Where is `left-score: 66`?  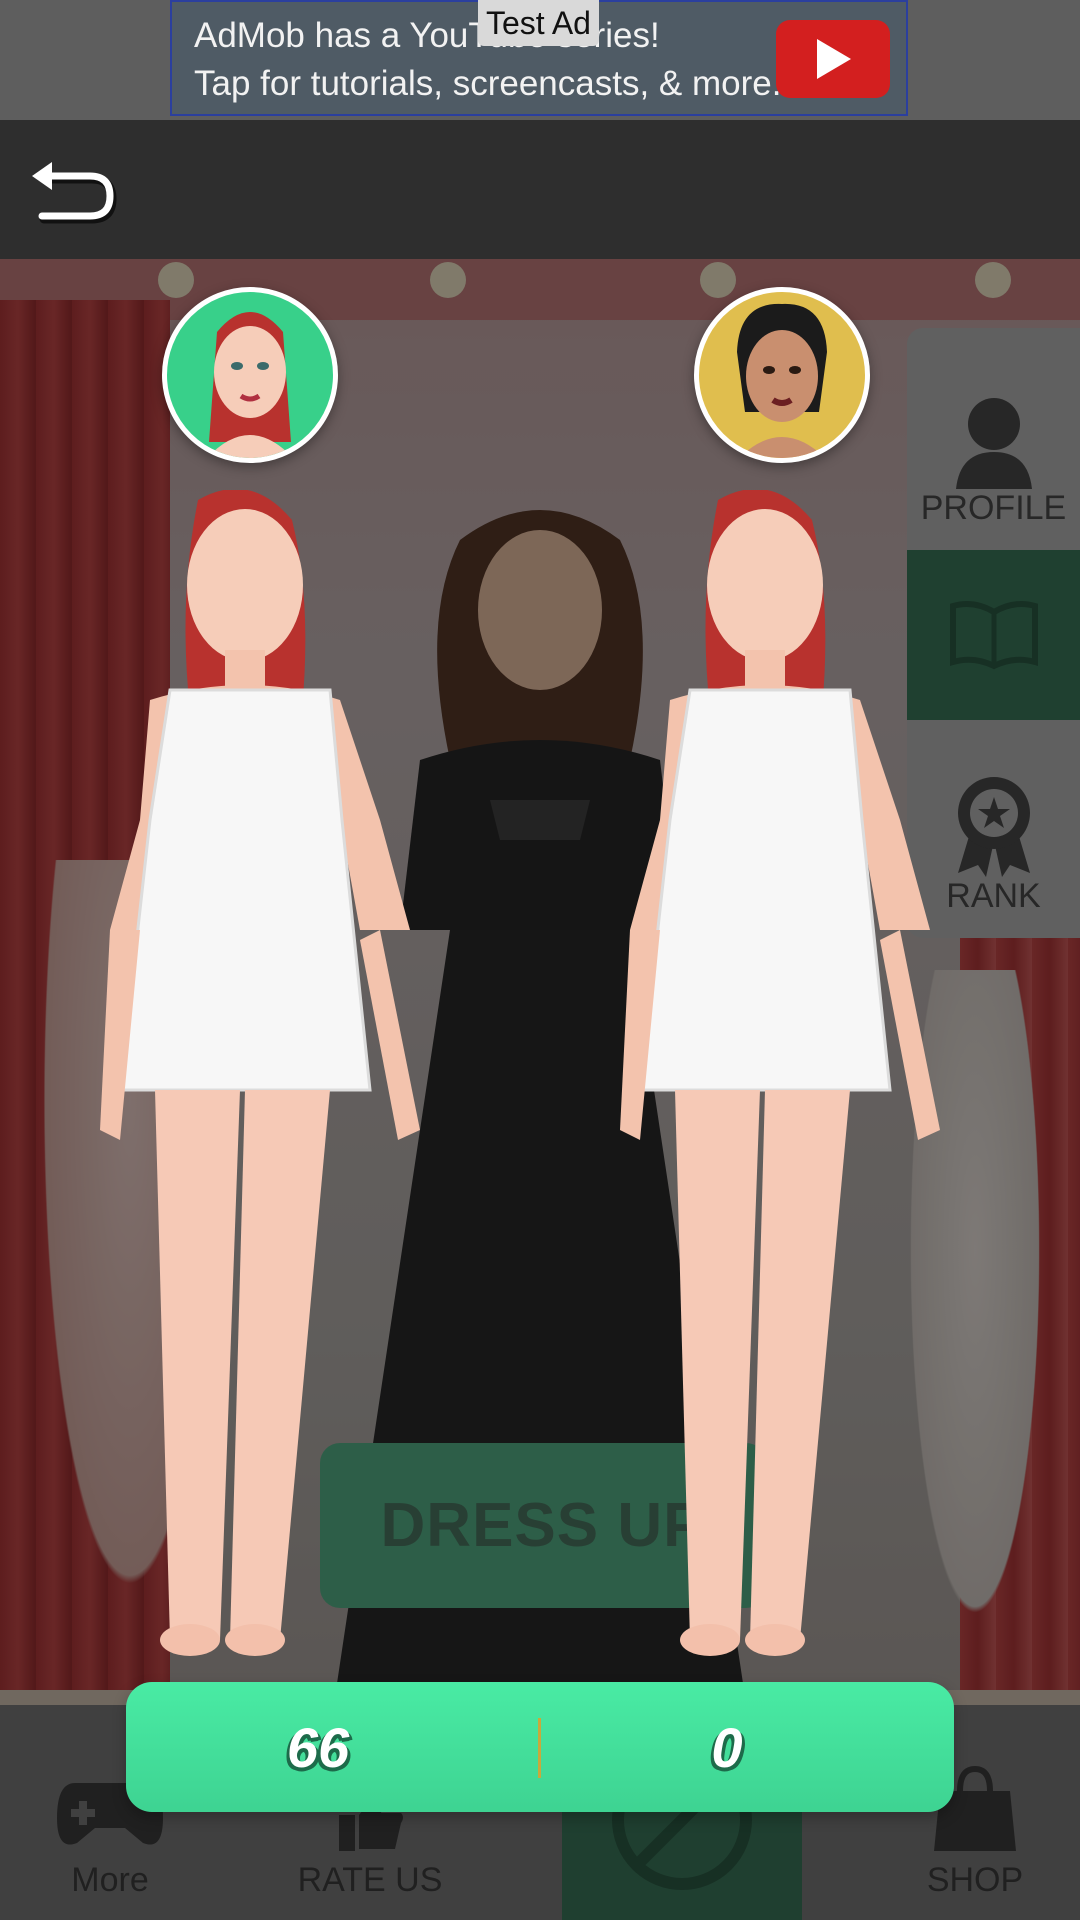 left-score: 66 is located at coordinates (318, 1747).